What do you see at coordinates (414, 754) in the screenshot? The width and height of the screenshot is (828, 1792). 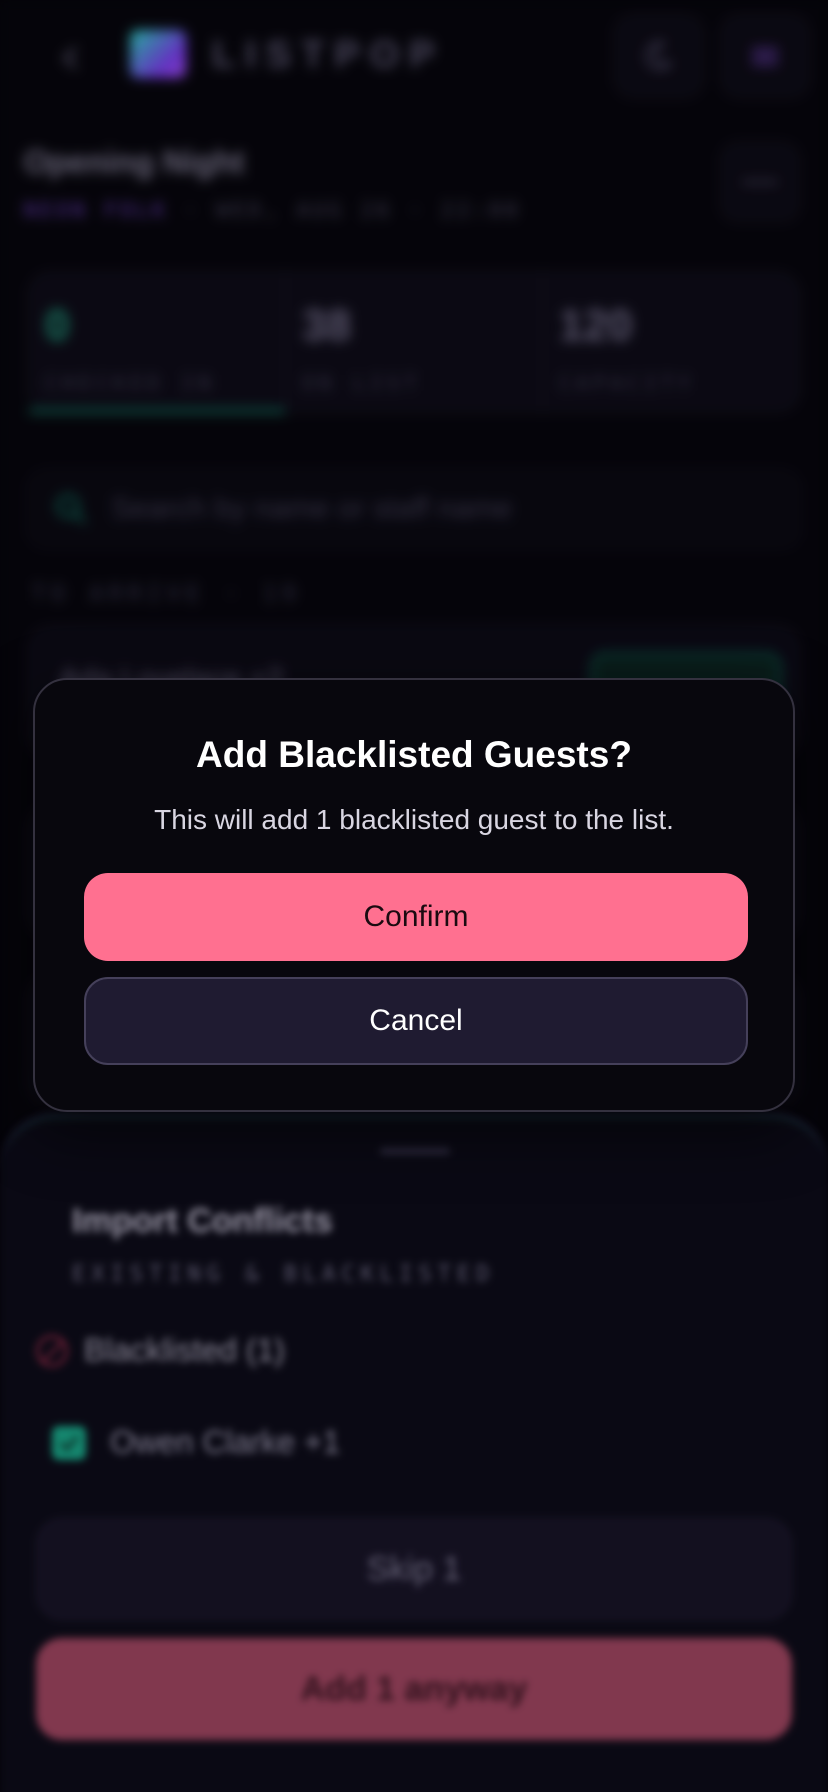 I see `dialog-title: Add Blacklisted Guests?` at bounding box center [414, 754].